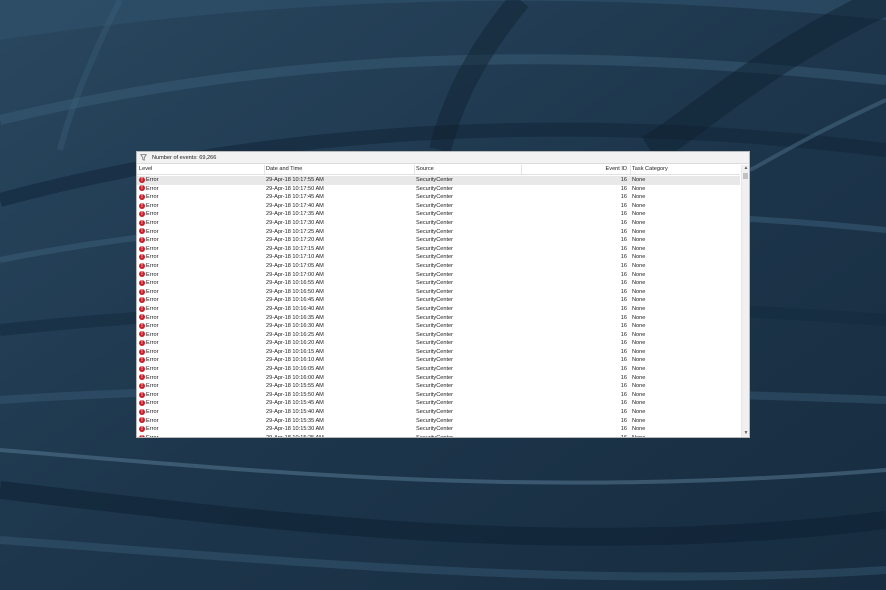 Image resolution: width=886 pixels, height=590 pixels. What do you see at coordinates (295, 180) in the screenshot?
I see `date-cell: 29-Apr-18 10:17:55 AM` at bounding box center [295, 180].